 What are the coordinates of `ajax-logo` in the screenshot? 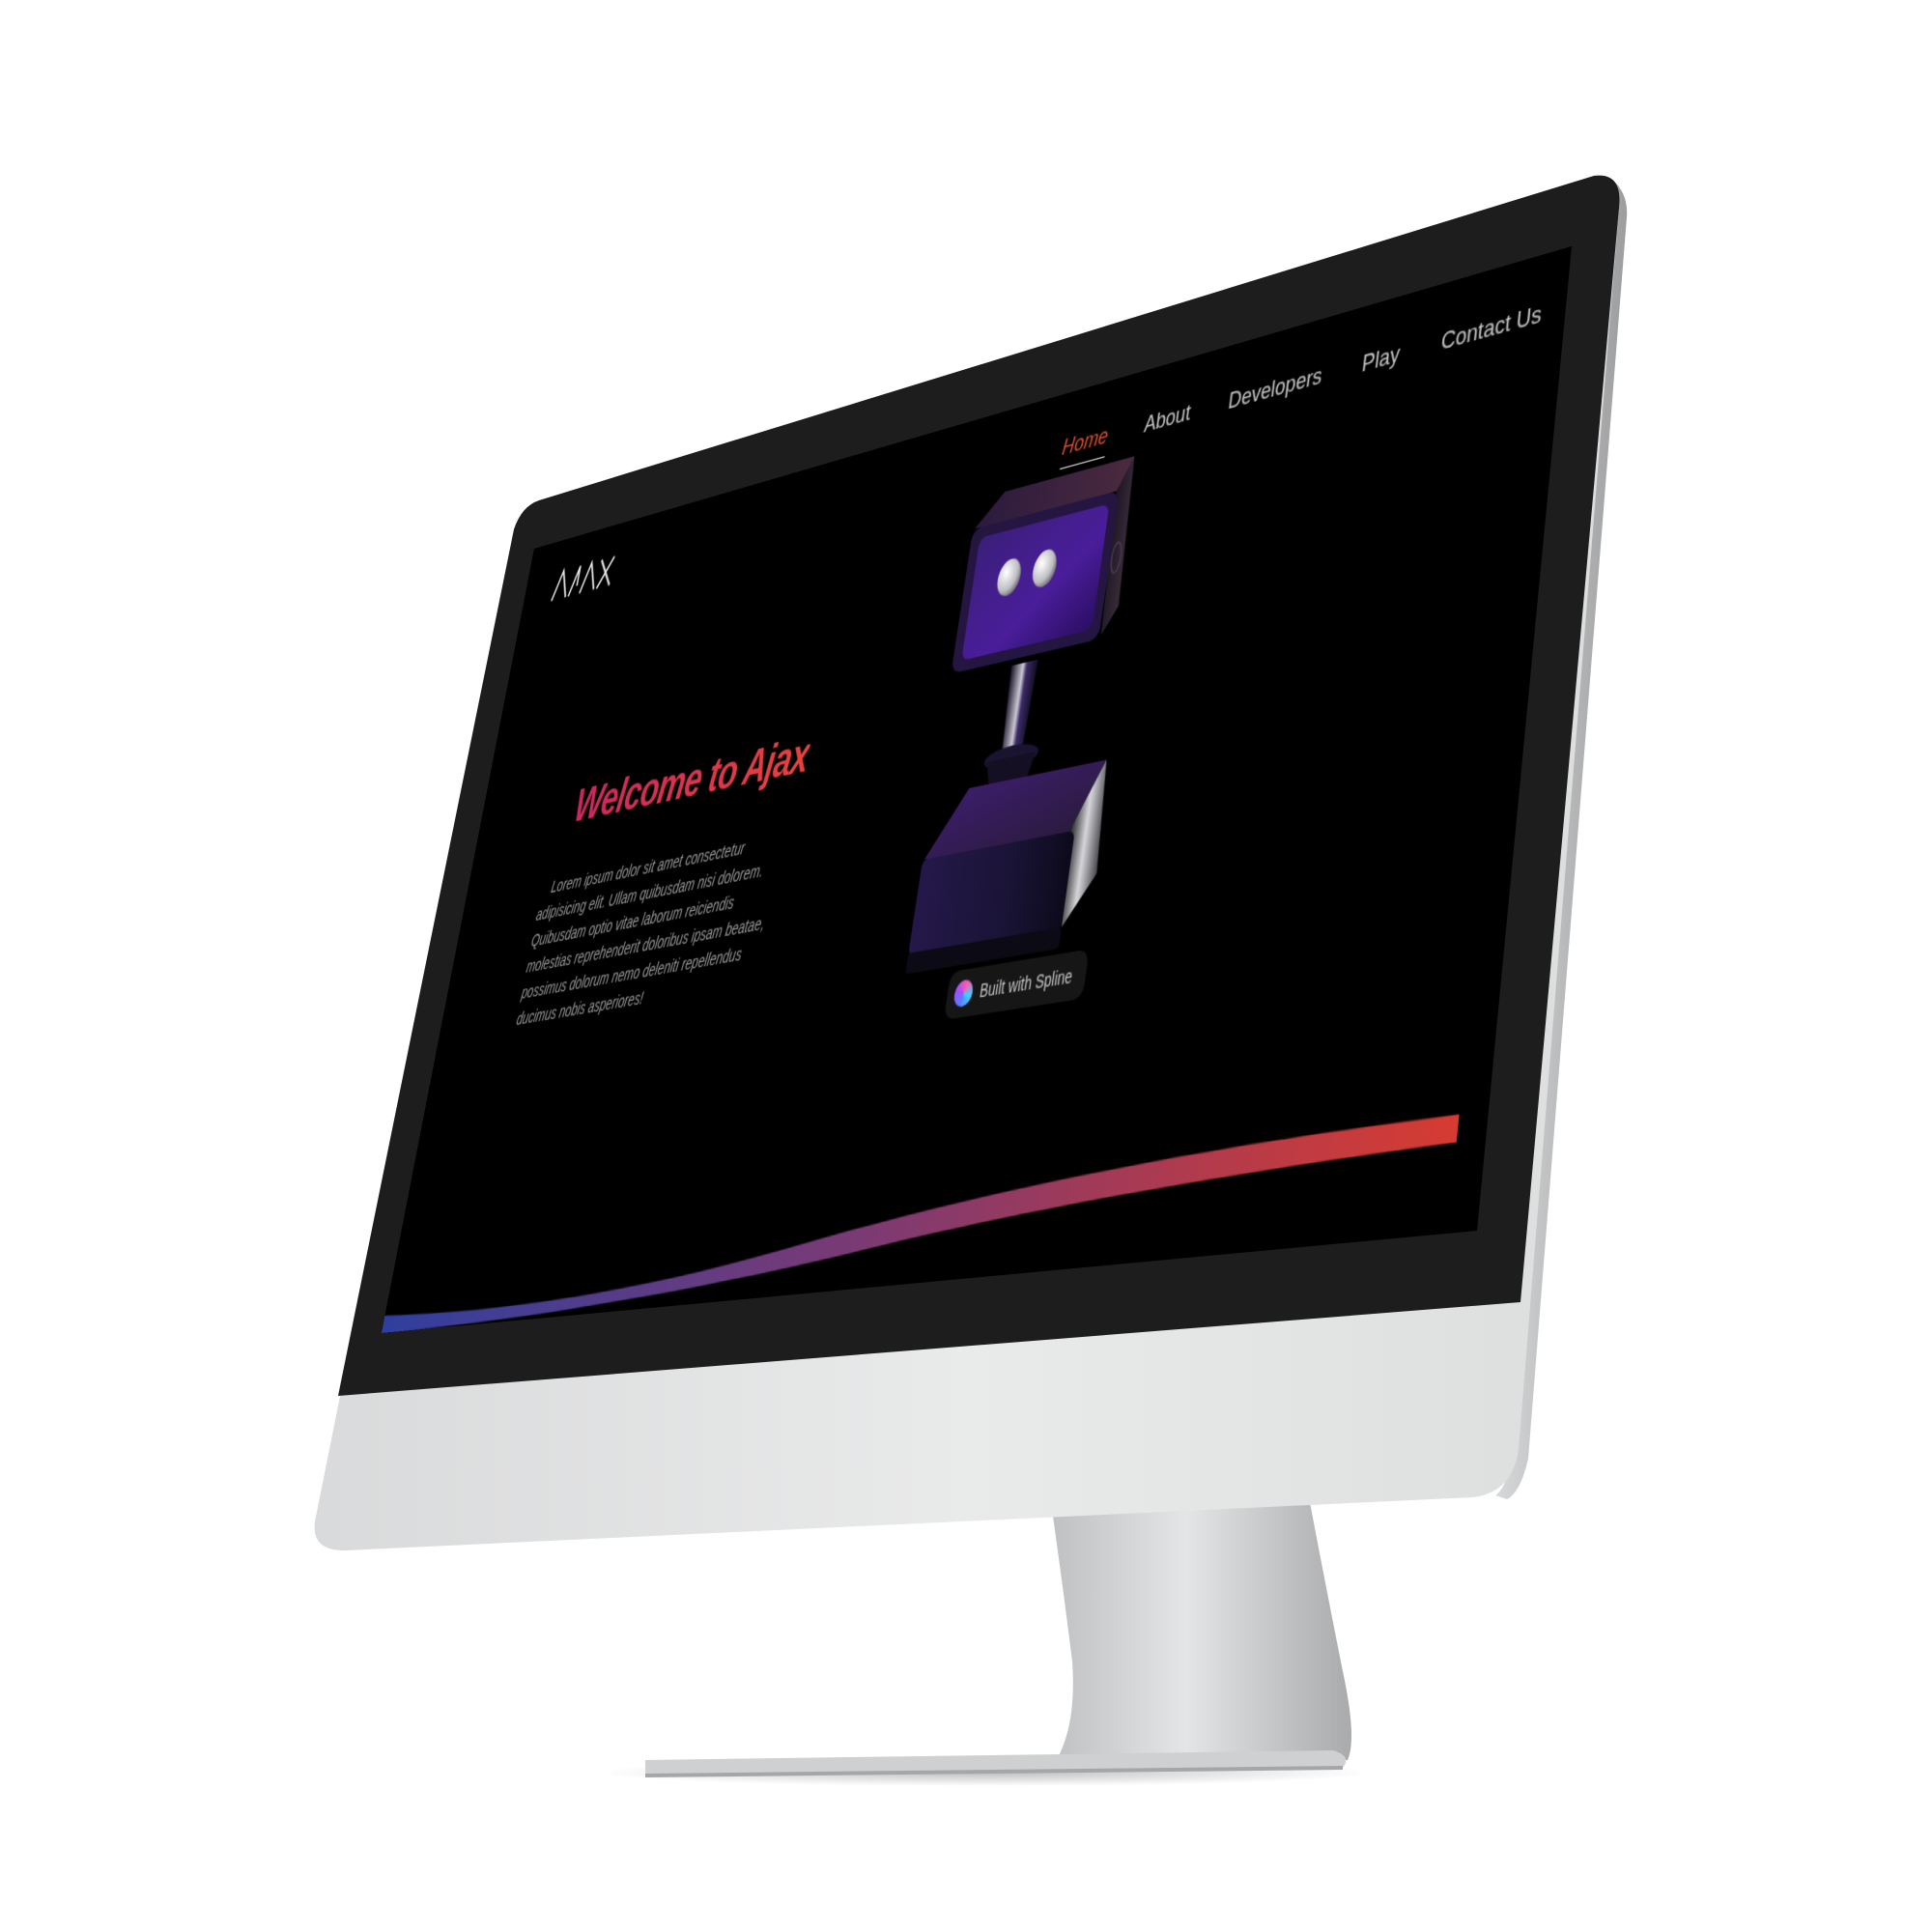 It's located at (583, 578).